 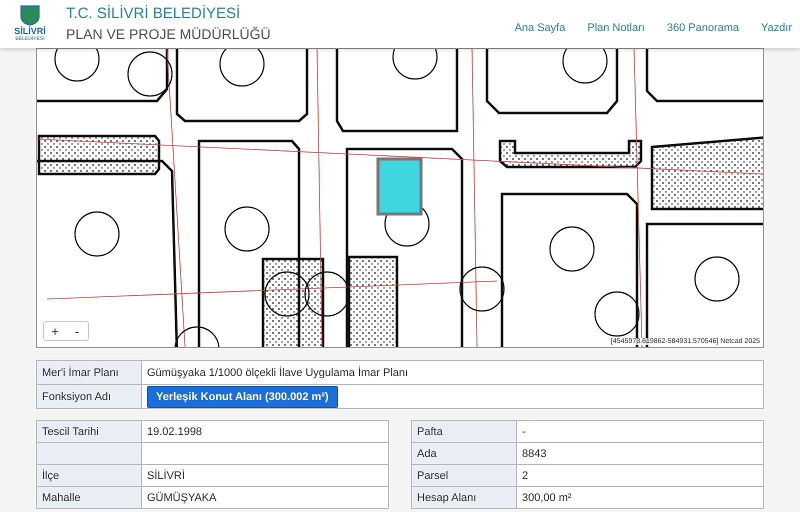 I want to click on field-value: 300,00 m², so click(x=640, y=497).